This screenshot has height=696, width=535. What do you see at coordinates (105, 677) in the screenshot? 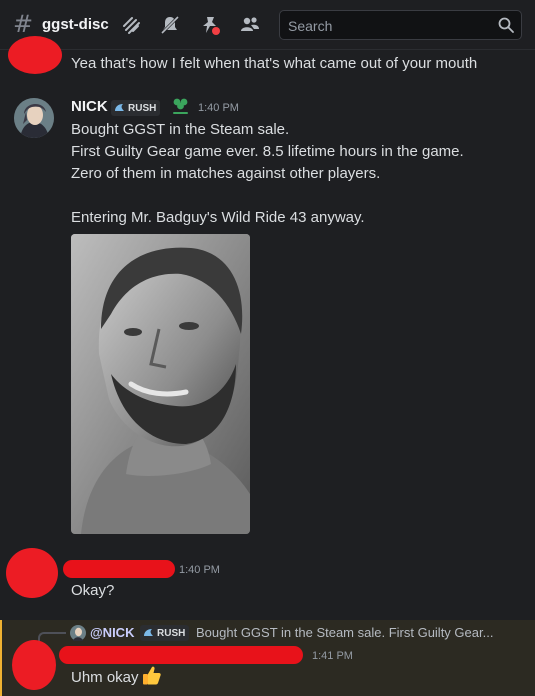
I see `message-text: Uhm okay` at bounding box center [105, 677].